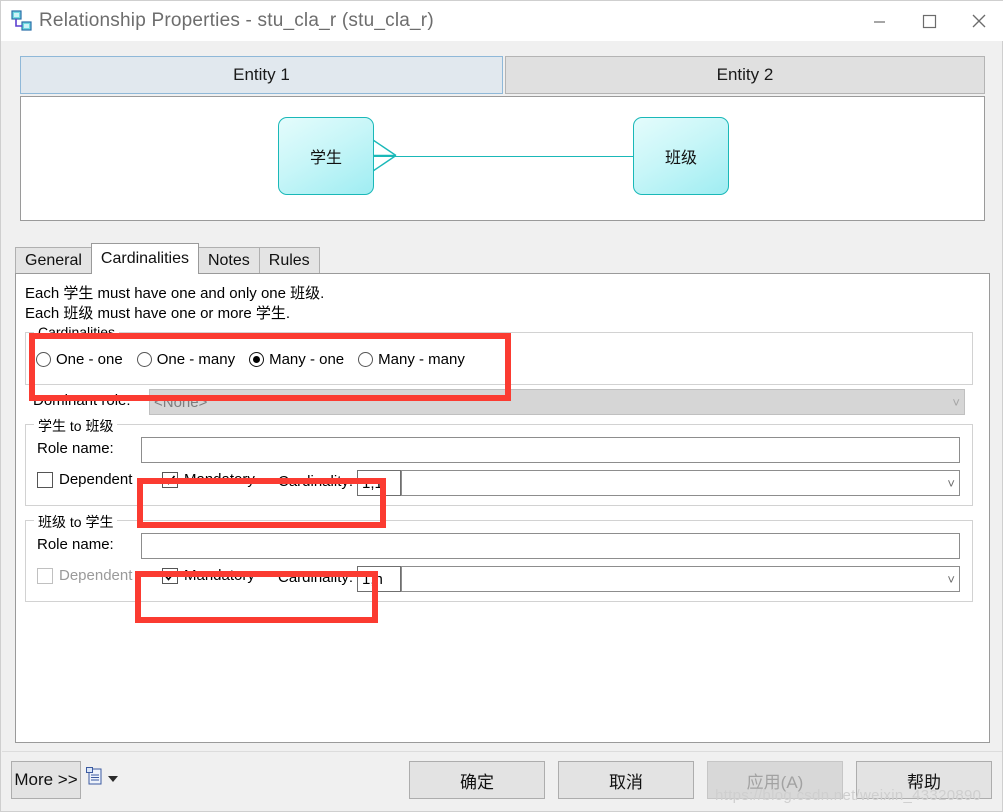 The width and height of the screenshot is (1003, 812). I want to click on role-group-2: 班级 to 学生 Role name: Dependent Mandatory, so click(499, 557).